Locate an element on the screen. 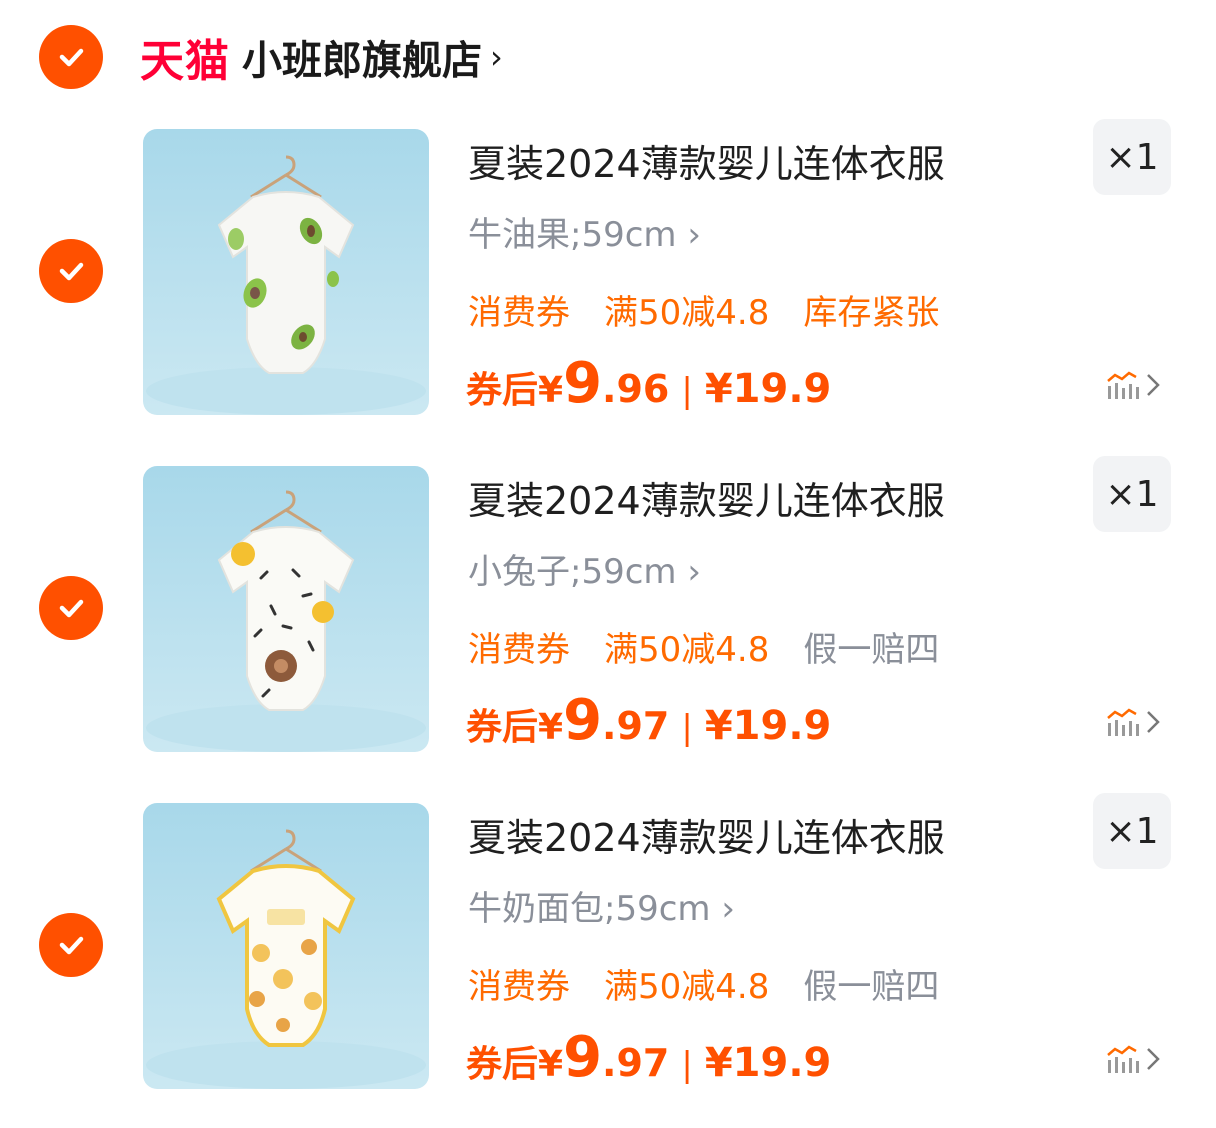 The height and width of the screenshot is (1128, 1216). store-select-checkbox is located at coordinates (71, 57).